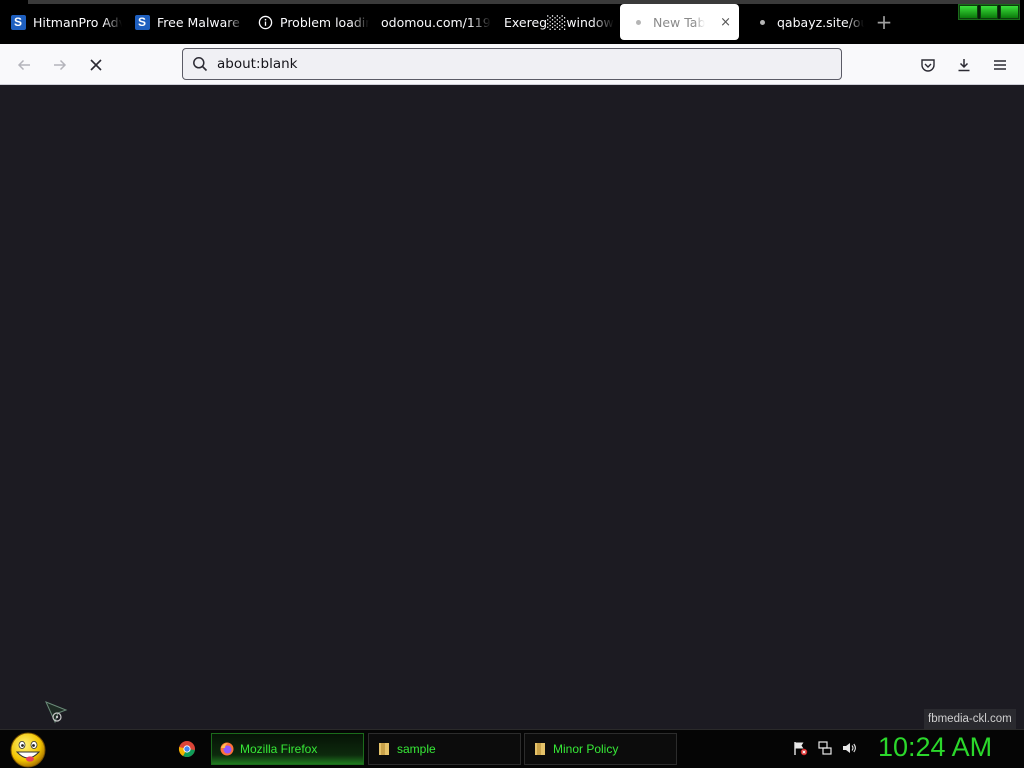 The height and width of the screenshot is (768, 1024). I want to click on maximize-button, so click(989, 12).